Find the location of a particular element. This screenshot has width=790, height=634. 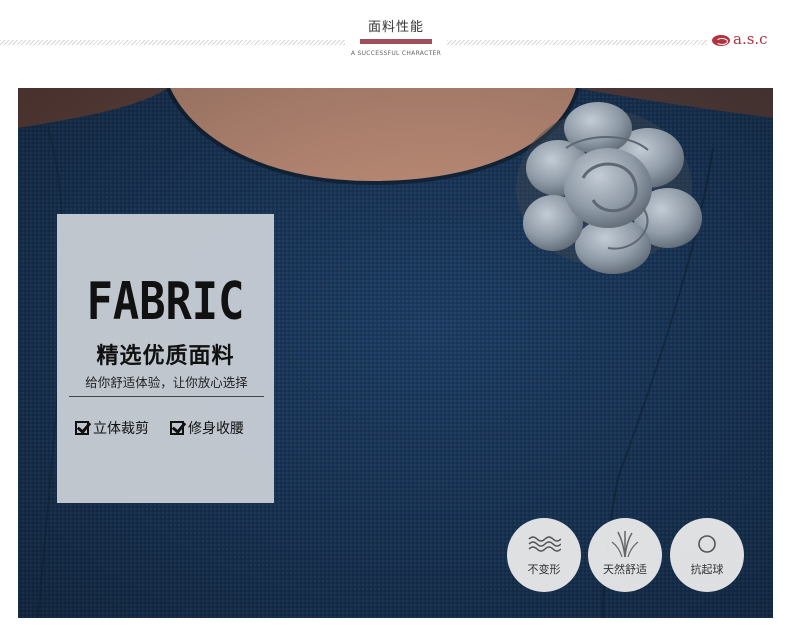

grass-icon is located at coordinates (625, 544).